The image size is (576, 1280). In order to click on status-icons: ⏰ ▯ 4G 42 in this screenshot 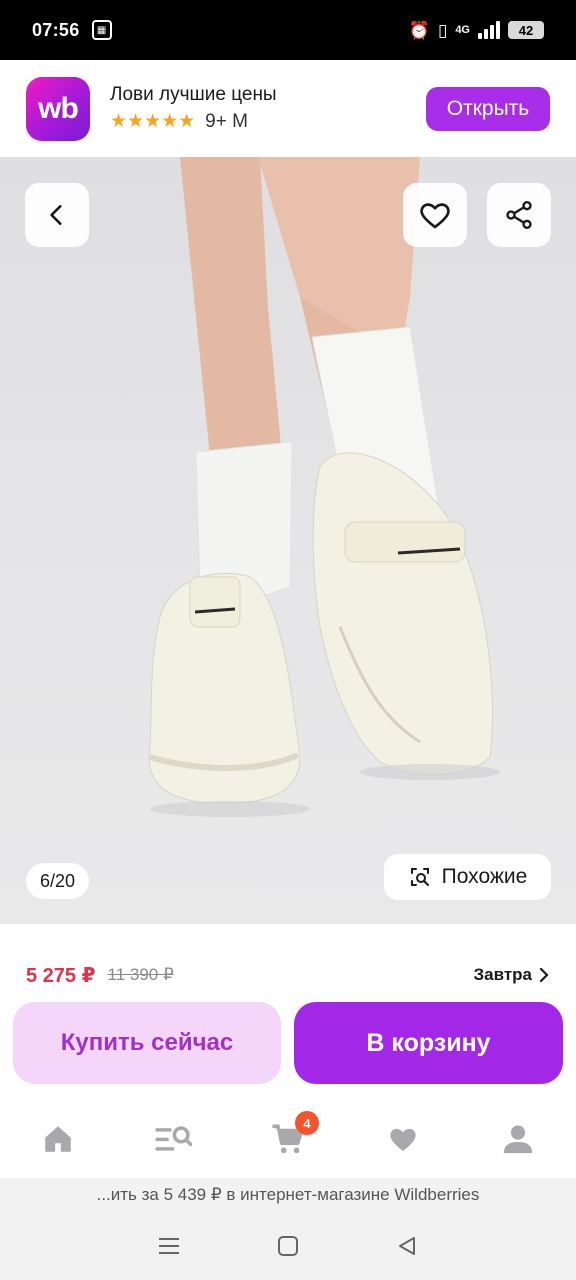, I will do `click(476, 30)`.